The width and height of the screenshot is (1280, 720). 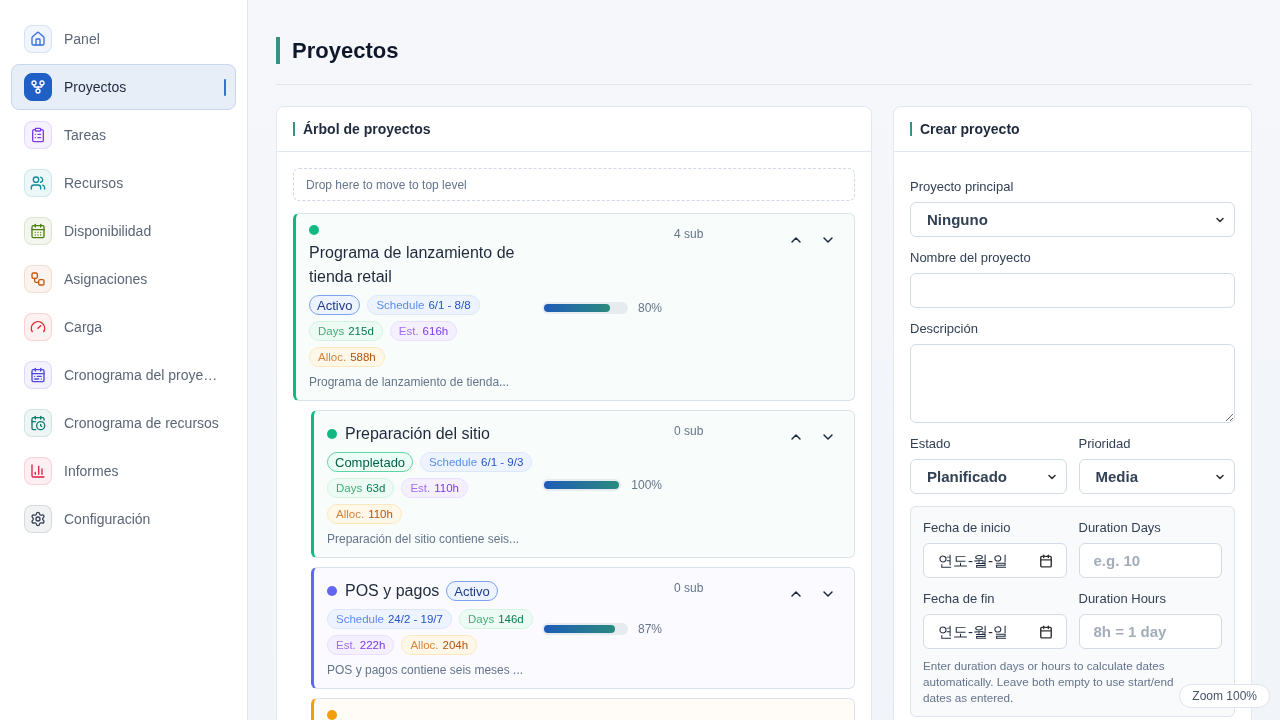 I want to click on nav-item: Recursos, so click(x=123, y=183).